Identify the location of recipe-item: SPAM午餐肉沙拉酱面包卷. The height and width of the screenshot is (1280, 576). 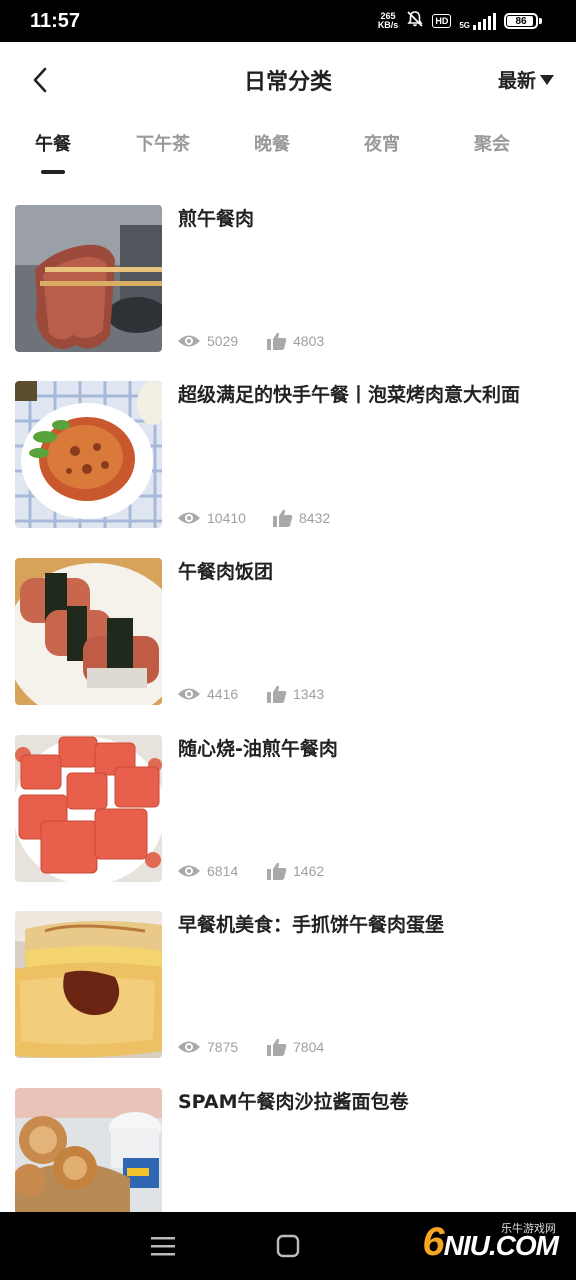
(288, 1149).